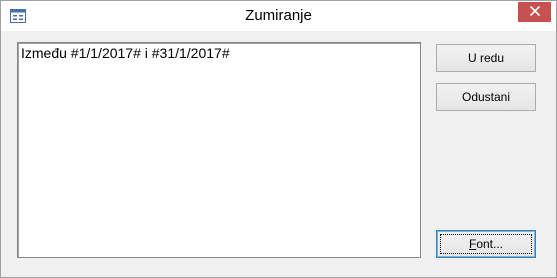 This screenshot has height=278, width=557. I want to click on title-bar: Zumiranje, so click(278, 16).